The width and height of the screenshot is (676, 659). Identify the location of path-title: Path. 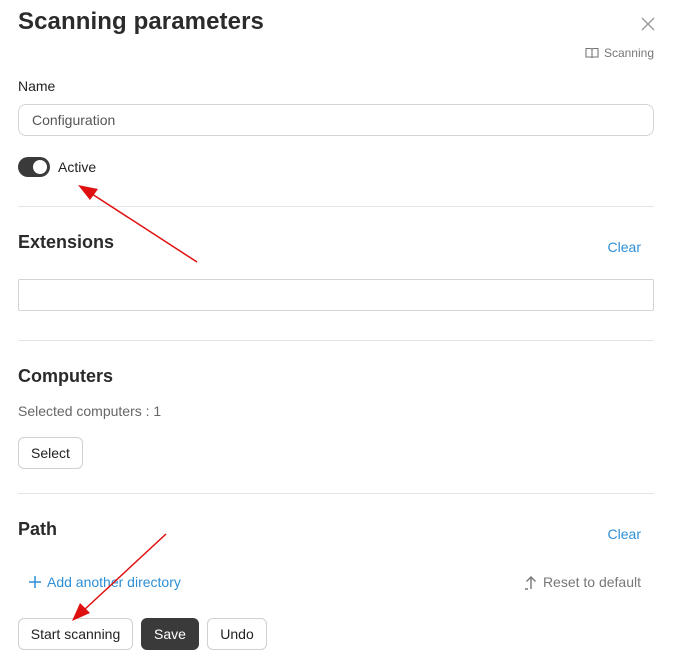
(38, 529).